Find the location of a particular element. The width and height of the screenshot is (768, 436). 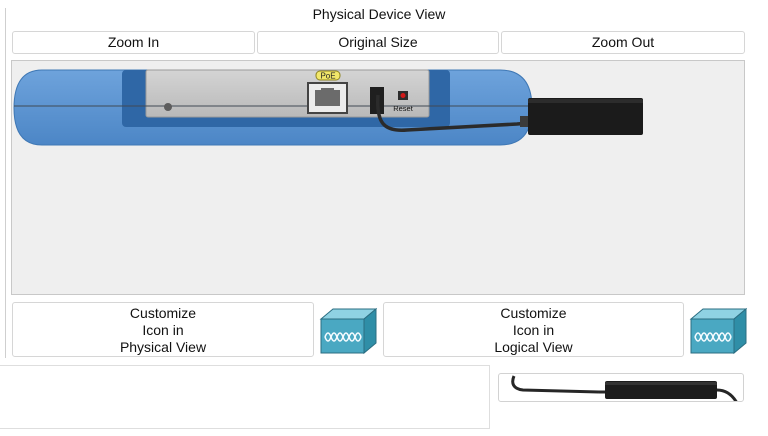

customize-logical-line1: Customize is located at coordinates (533, 313).